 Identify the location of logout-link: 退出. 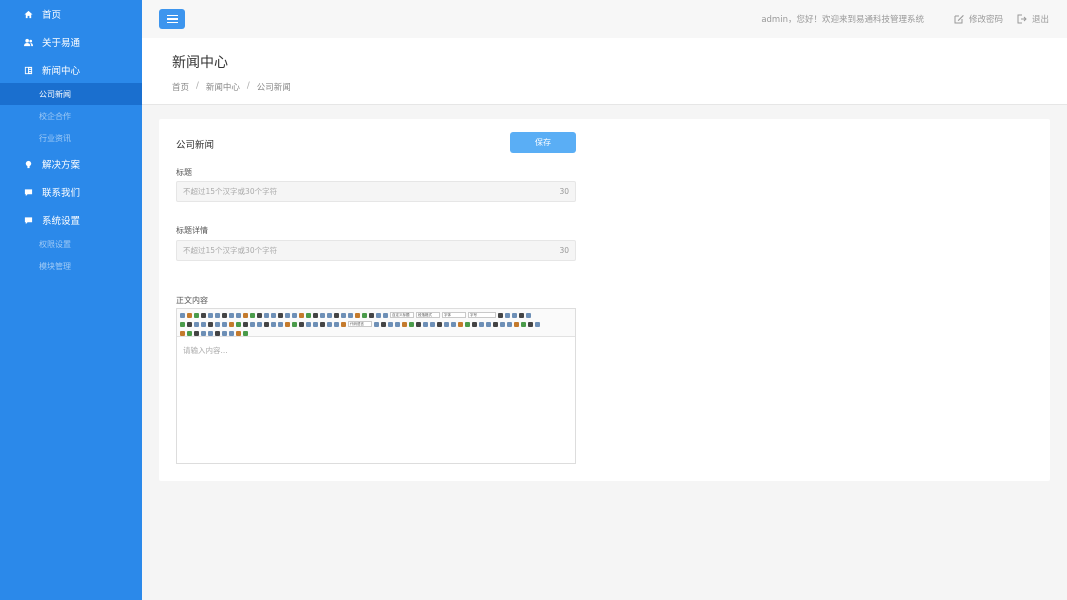
(1033, 19).